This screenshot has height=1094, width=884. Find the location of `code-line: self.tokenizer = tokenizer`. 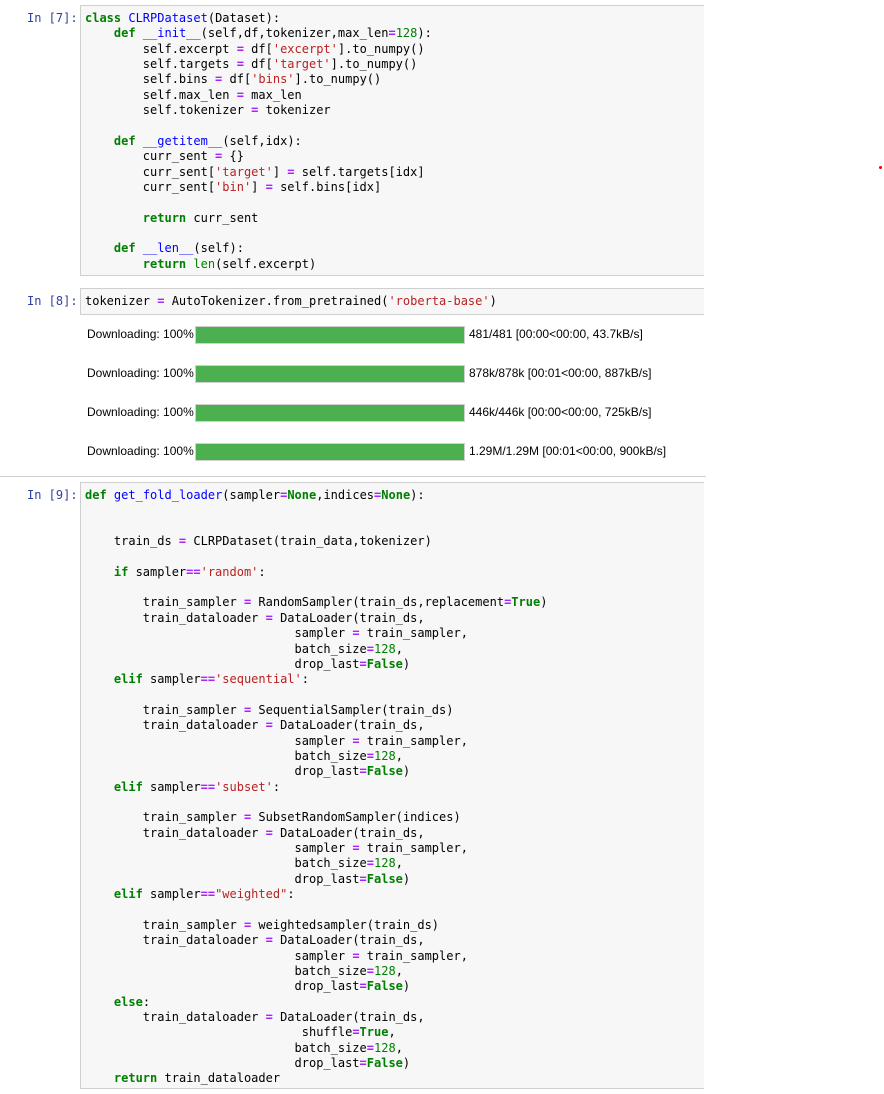

code-line: self.tokenizer = tokenizer is located at coordinates (208, 110).